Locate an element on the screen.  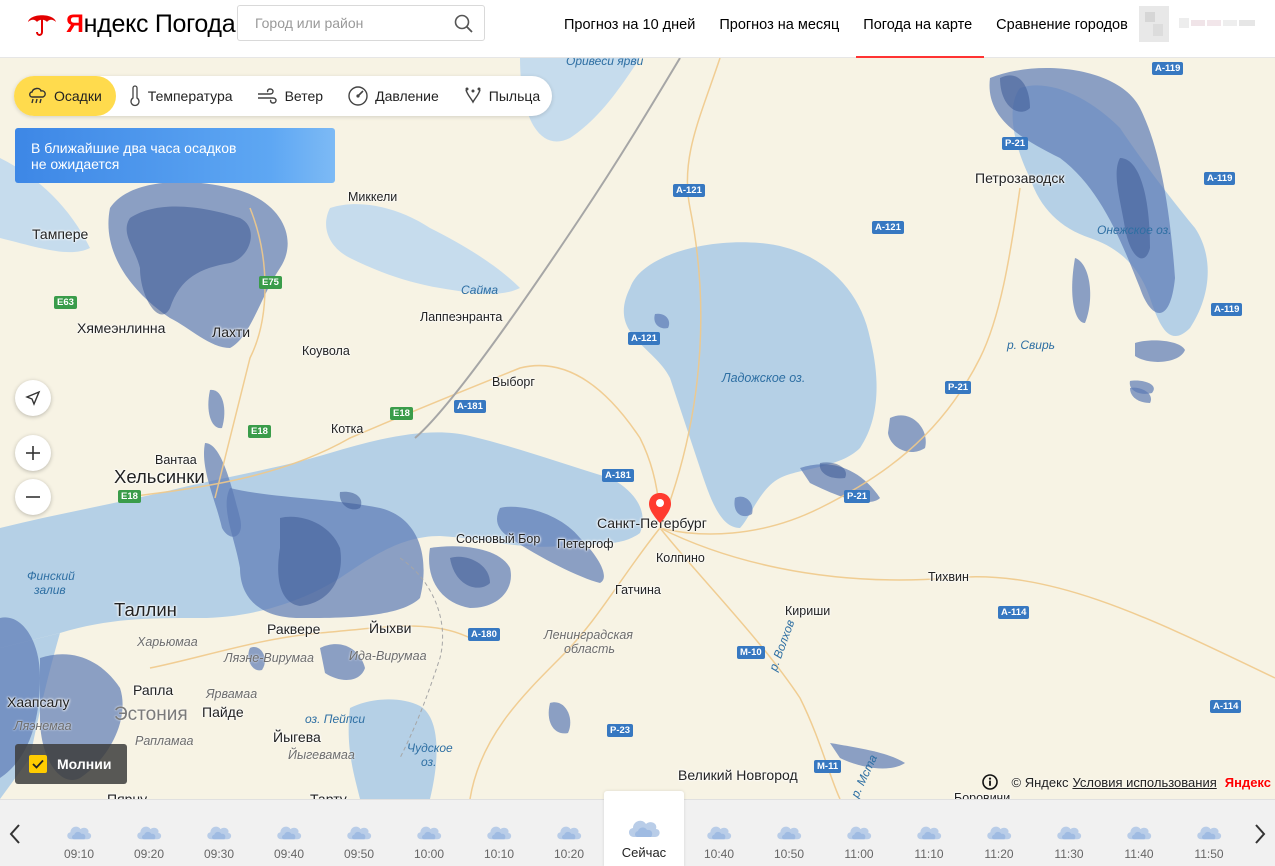
city-label: Сосновый Бор is located at coordinates (498, 539).